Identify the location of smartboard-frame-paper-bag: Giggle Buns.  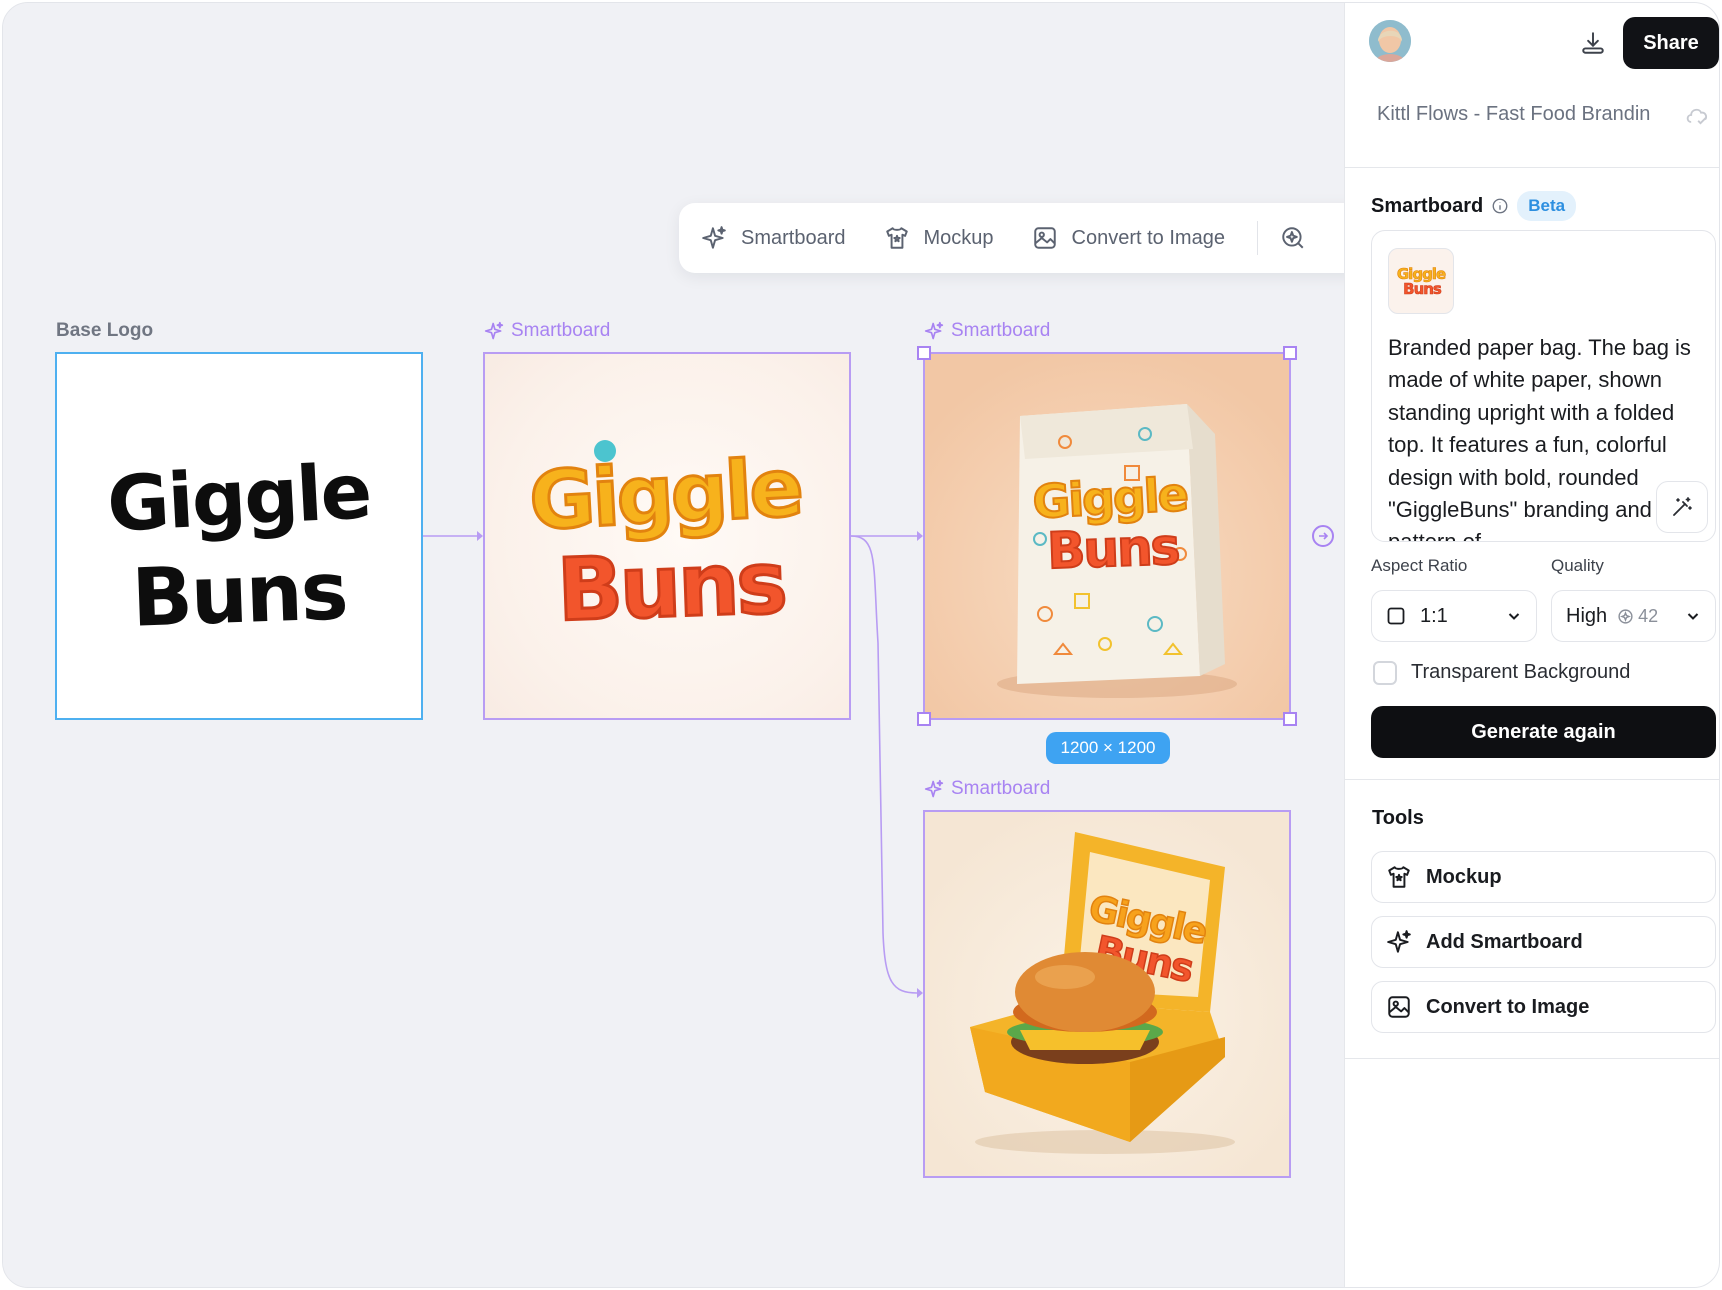
(1107, 536).